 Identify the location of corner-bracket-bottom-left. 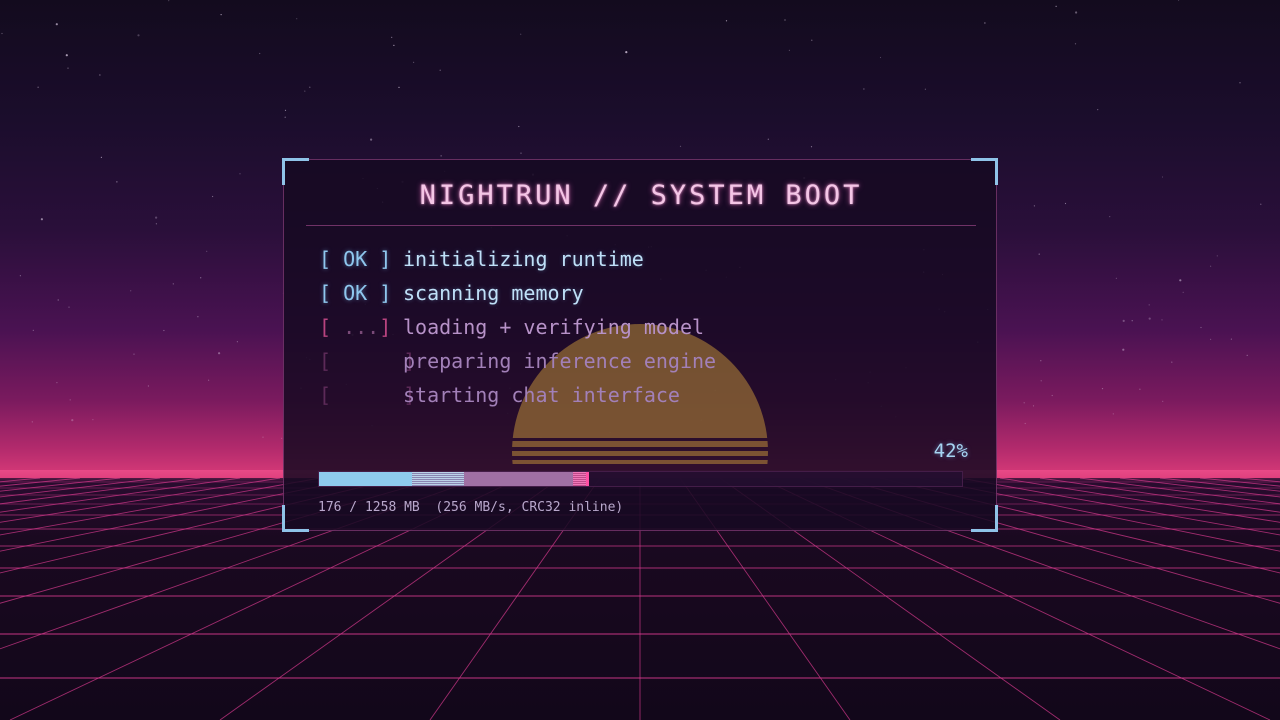
(295, 518).